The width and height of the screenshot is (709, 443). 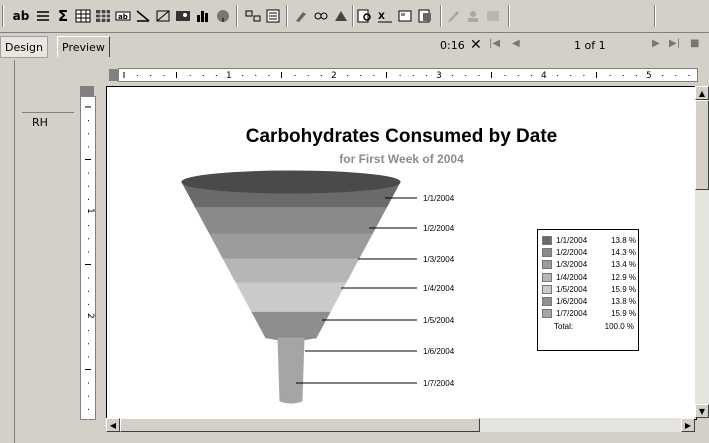 I want to click on vertical-scroll-thumb, so click(x=702, y=145).